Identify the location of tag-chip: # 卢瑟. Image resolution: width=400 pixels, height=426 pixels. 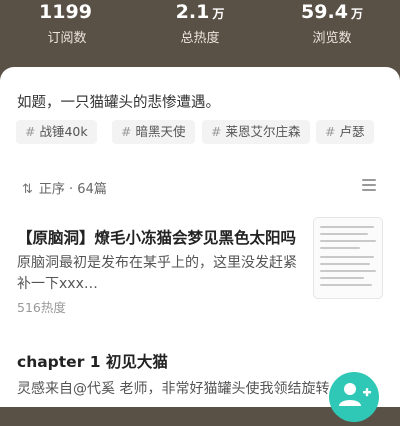
(345, 132).